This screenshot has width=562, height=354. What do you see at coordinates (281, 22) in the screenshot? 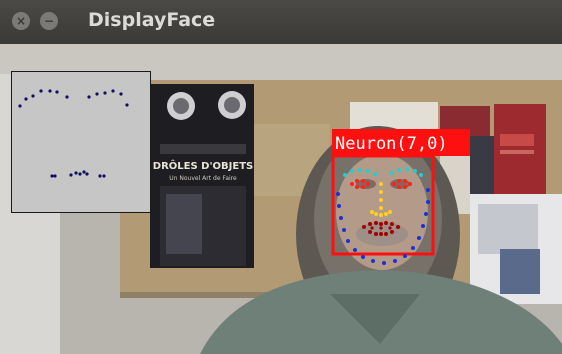
I see `title-bar: × − DisplayFace` at bounding box center [281, 22].